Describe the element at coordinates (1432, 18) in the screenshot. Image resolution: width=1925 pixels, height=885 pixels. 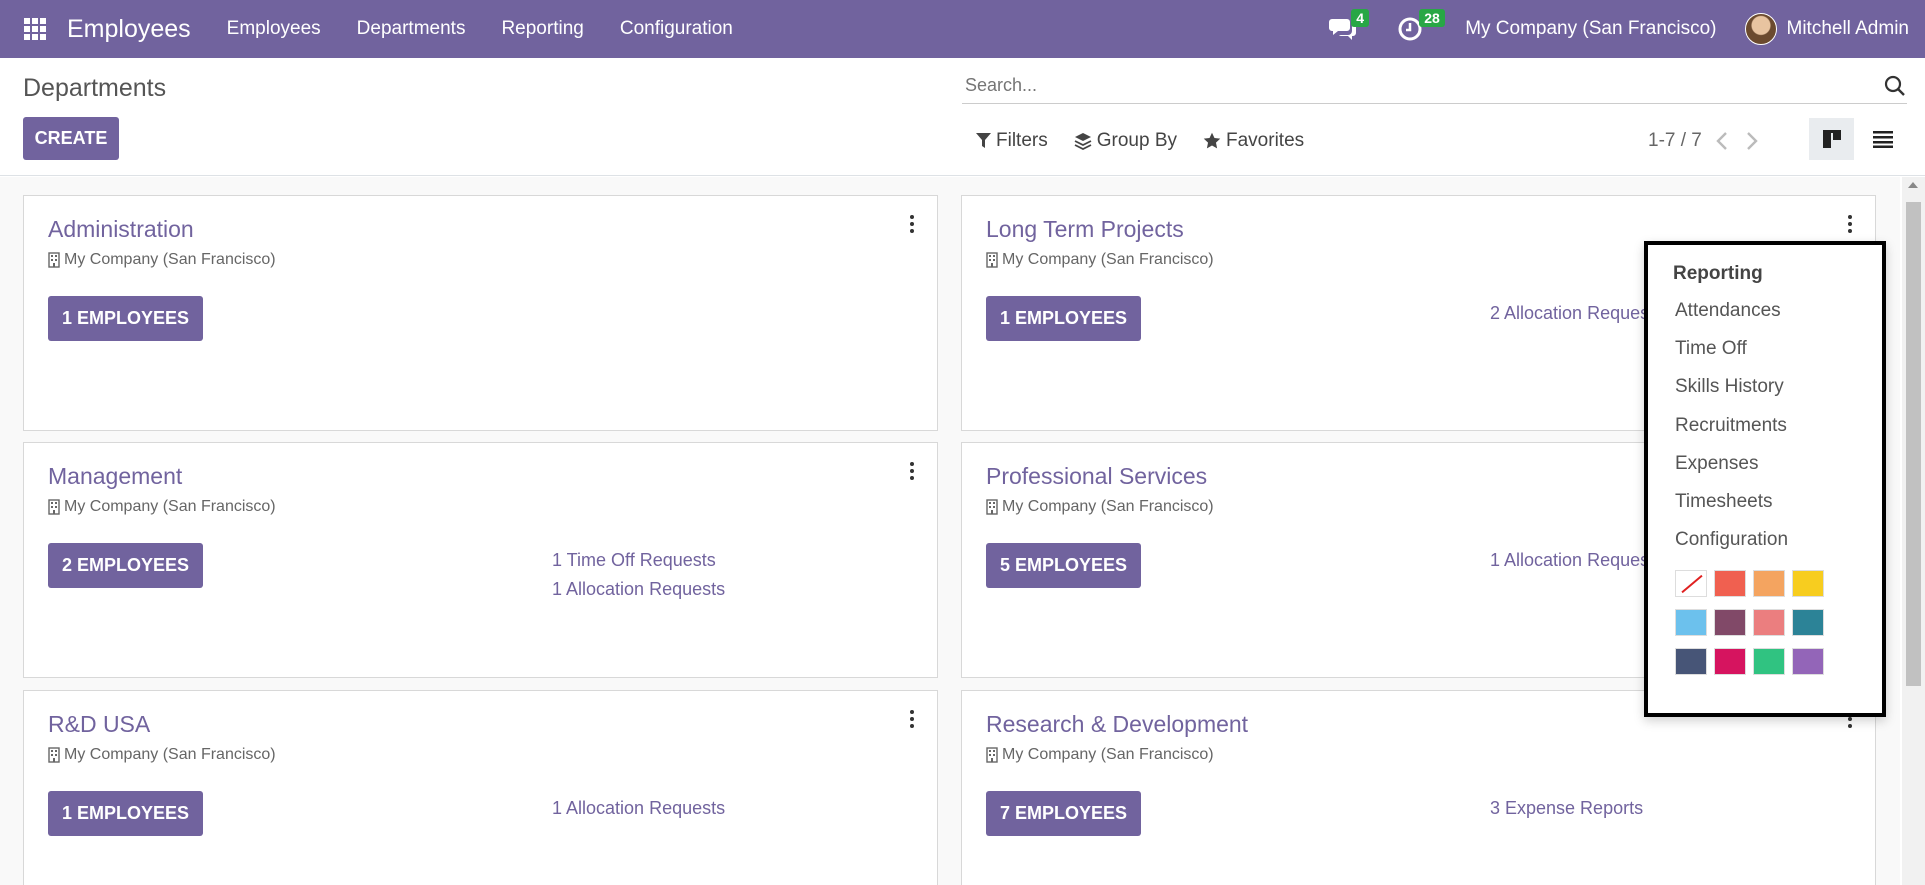
I see `activities-count-badge: 28` at that location.